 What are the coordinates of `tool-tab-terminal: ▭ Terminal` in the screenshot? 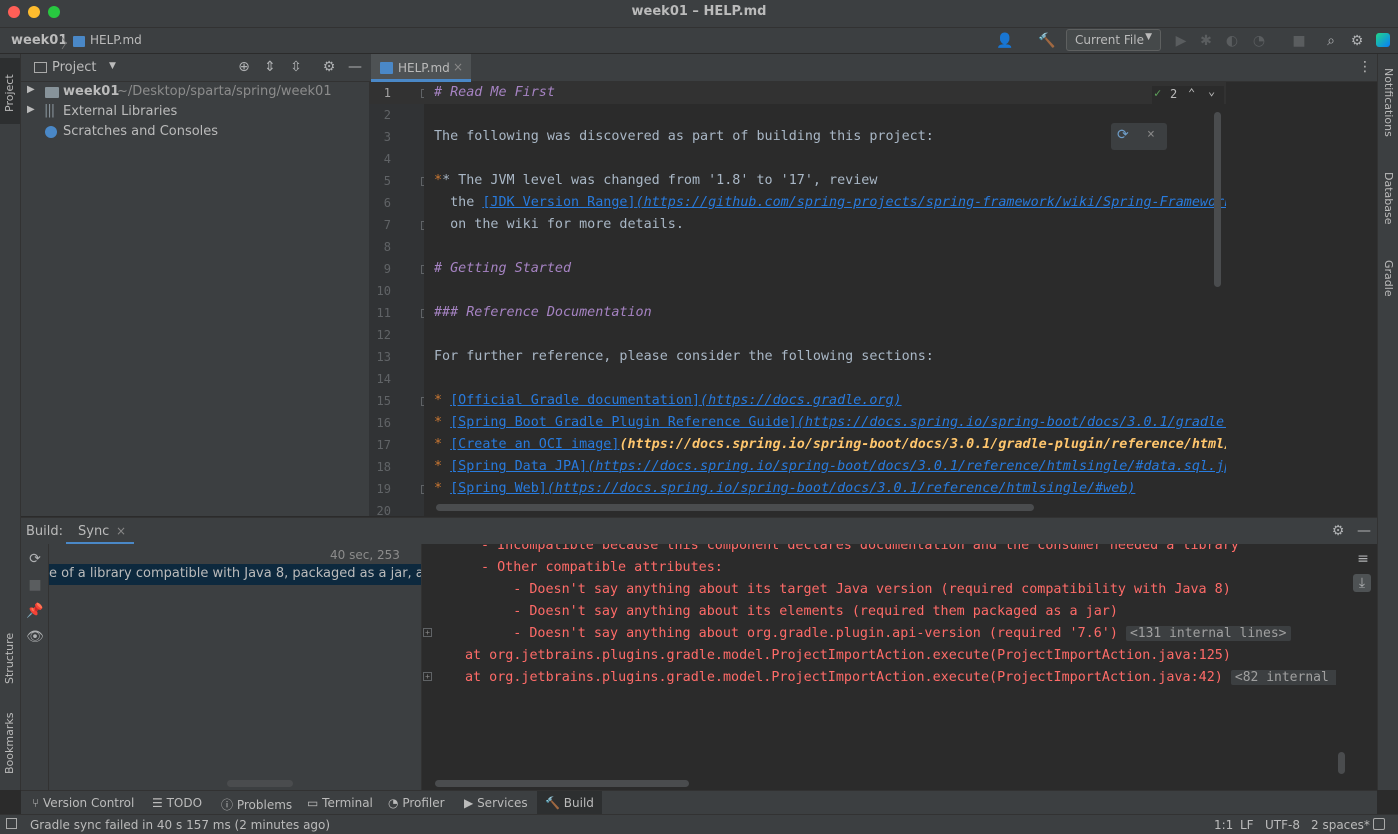 It's located at (340, 803).